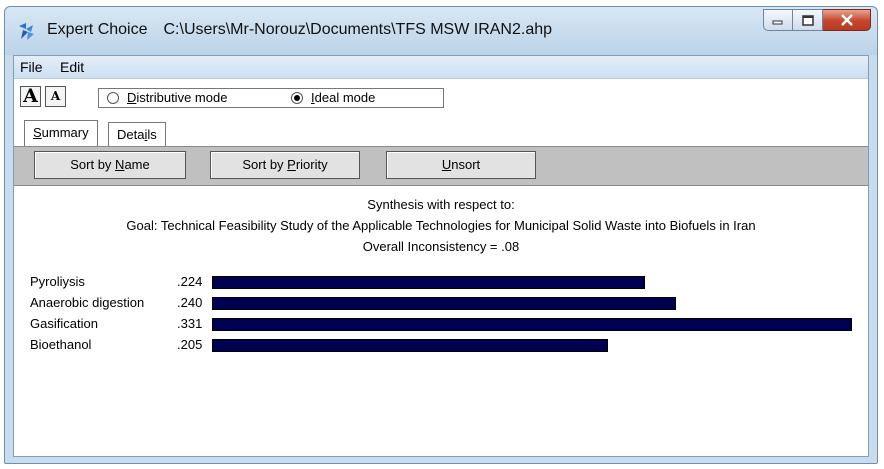 The height and width of the screenshot is (469, 884). Describe the element at coordinates (55, 96) in the screenshot. I see `decrease-font-button: A` at that location.